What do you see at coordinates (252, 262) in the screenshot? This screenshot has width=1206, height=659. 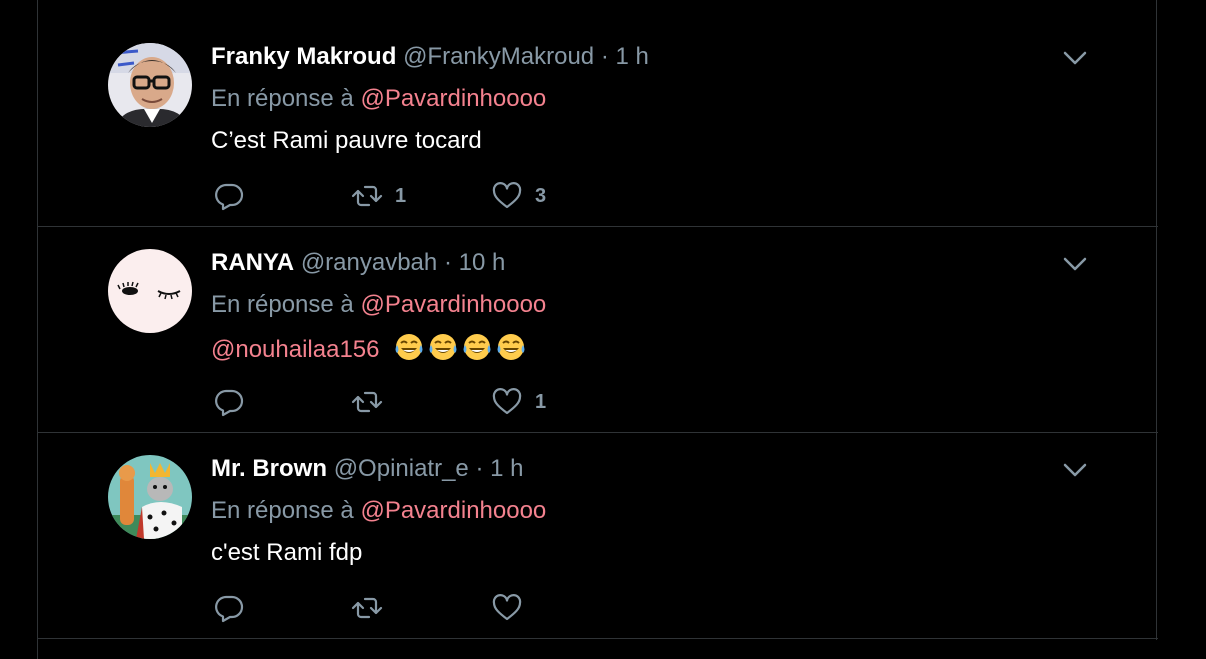 I see `user-name: RANYA` at bounding box center [252, 262].